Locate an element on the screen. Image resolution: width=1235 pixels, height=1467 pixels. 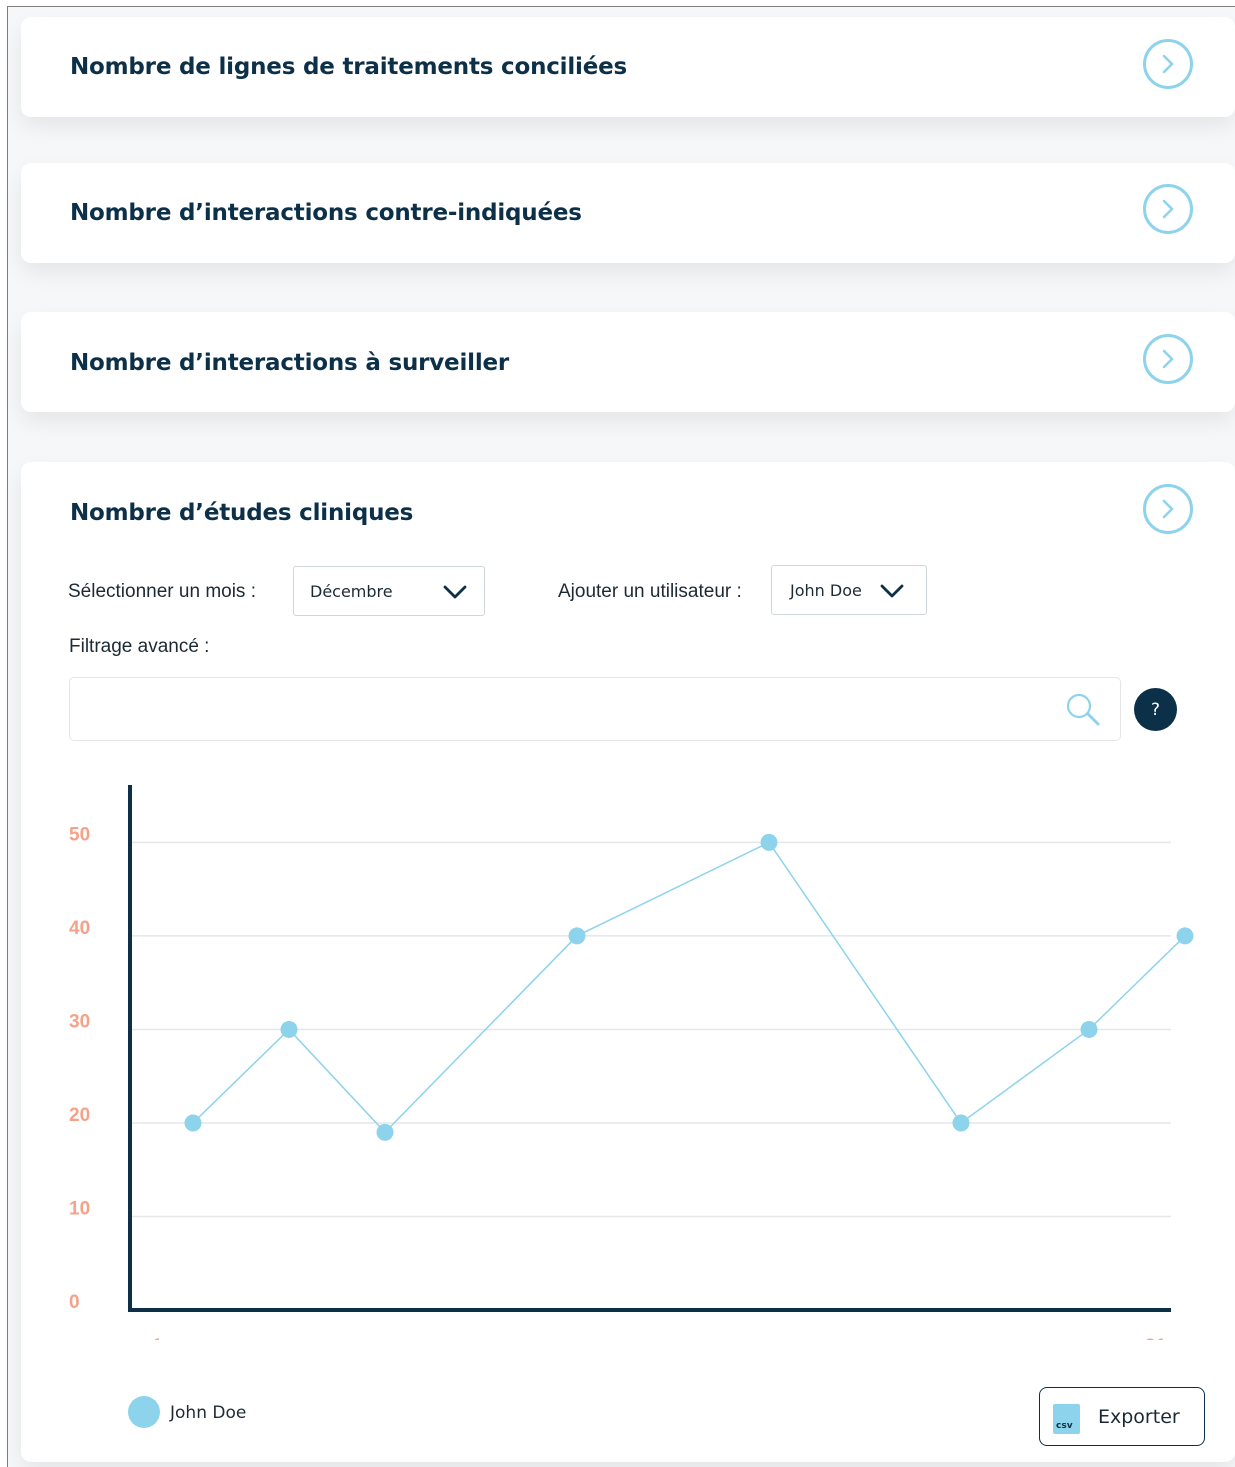
user-label: Ajouter un utilisateur : is located at coordinates (650, 591).